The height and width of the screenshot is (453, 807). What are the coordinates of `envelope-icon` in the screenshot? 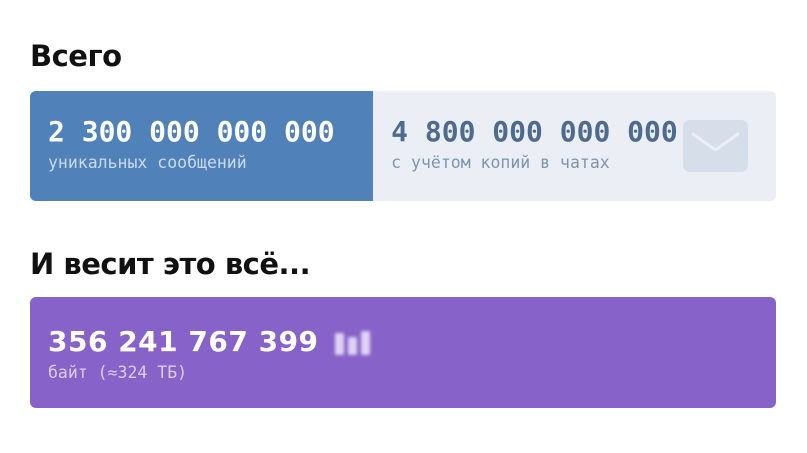 It's located at (715, 146).